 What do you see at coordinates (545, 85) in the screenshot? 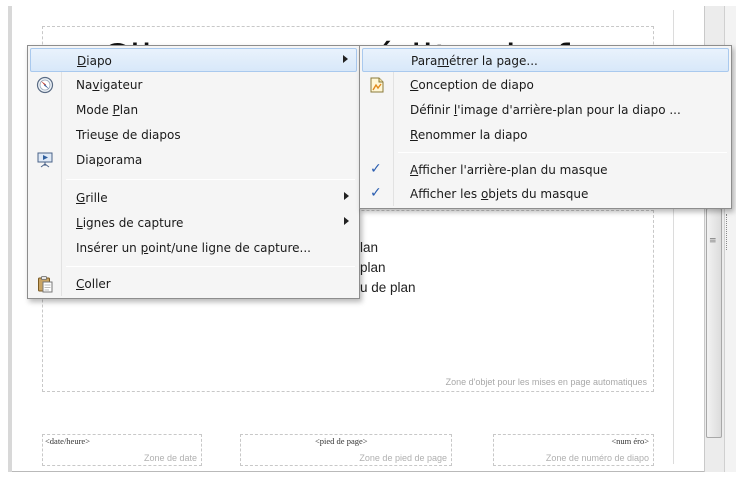
I see `submenu-item-conception-de-diapo: Conception de diapo` at bounding box center [545, 85].